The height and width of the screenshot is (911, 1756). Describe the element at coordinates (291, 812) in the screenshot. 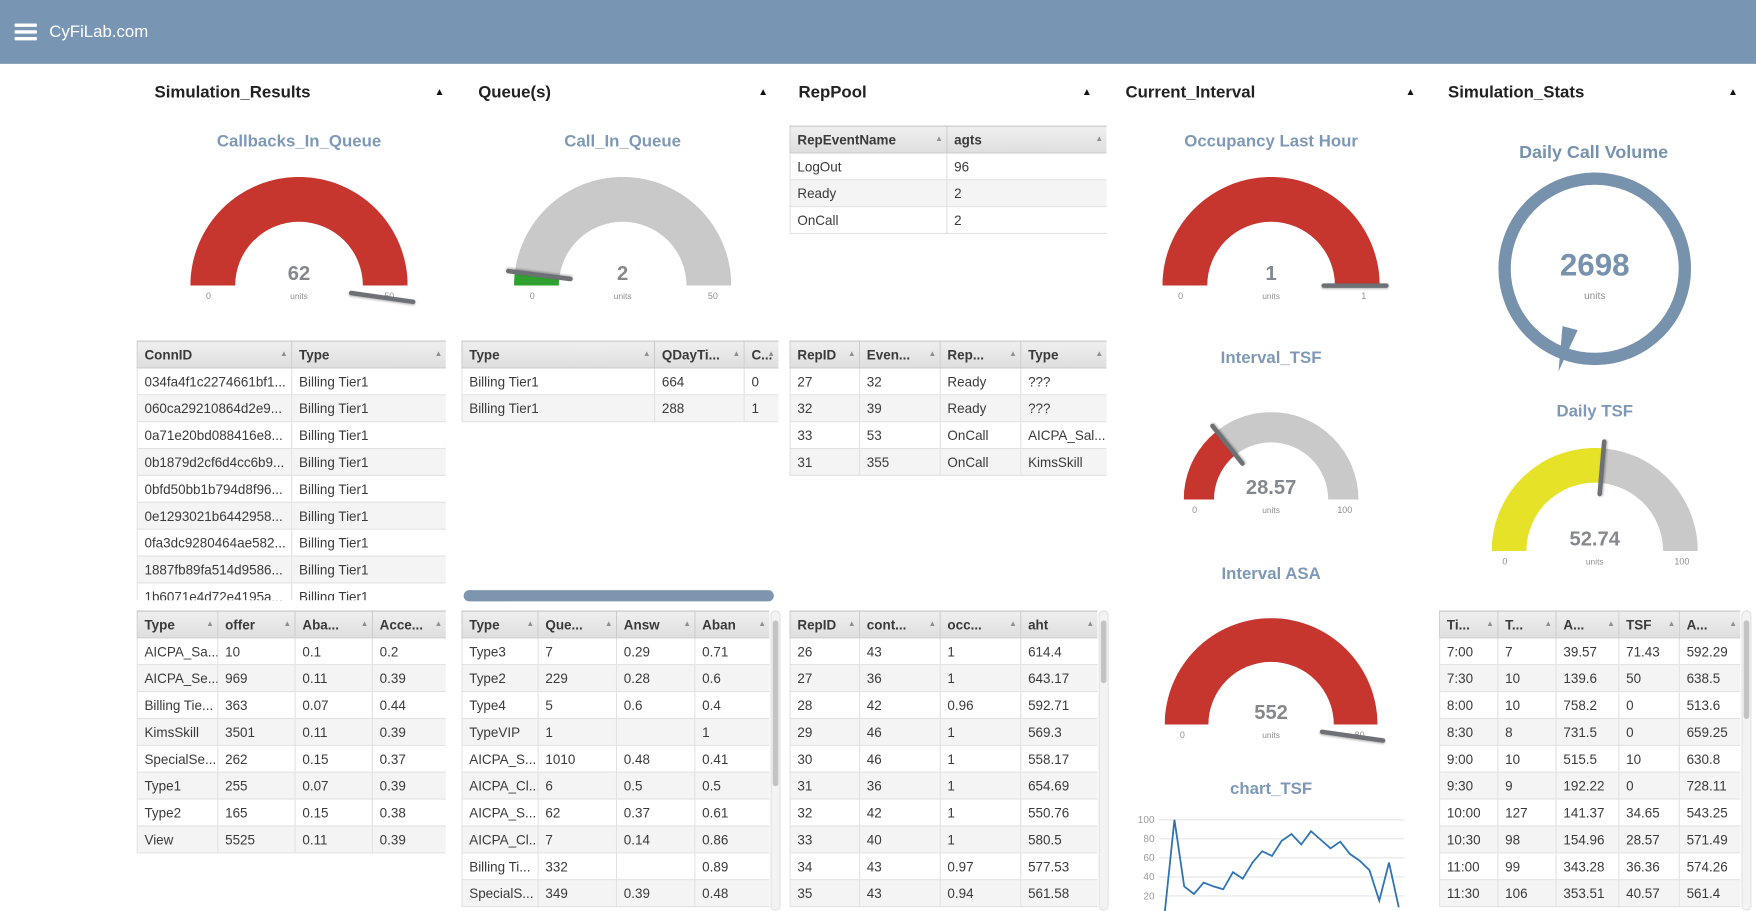

I see `table-row: Type2 165 0.15 0.38` at that location.